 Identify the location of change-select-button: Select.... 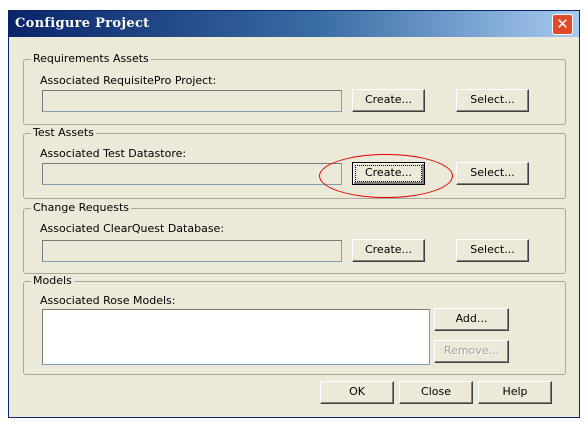
(492, 250).